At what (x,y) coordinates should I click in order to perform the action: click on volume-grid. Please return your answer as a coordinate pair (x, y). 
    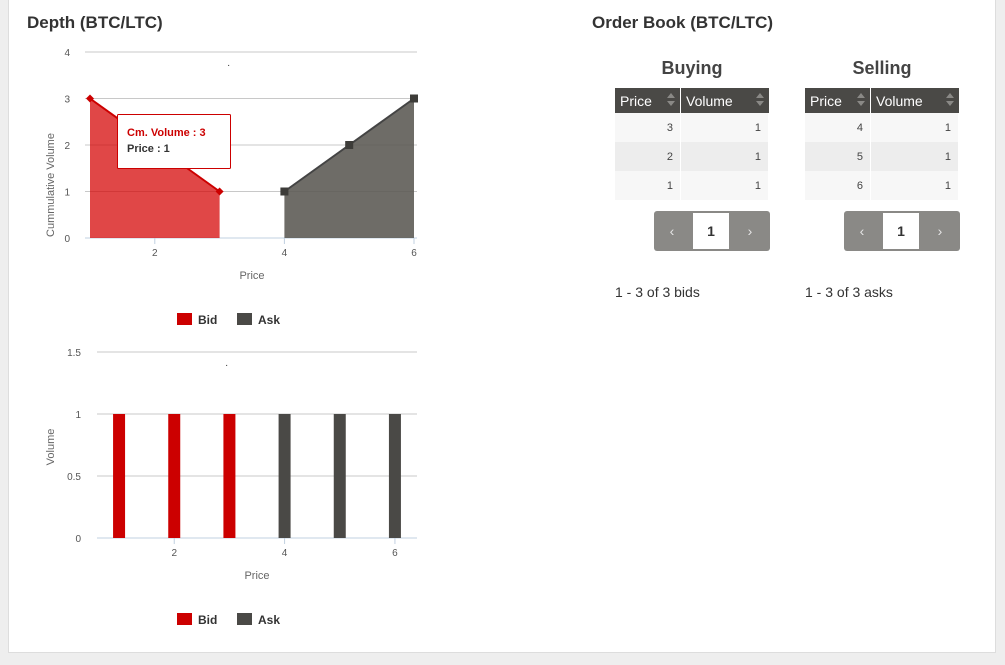
    Looking at the image, I should click on (257, 445).